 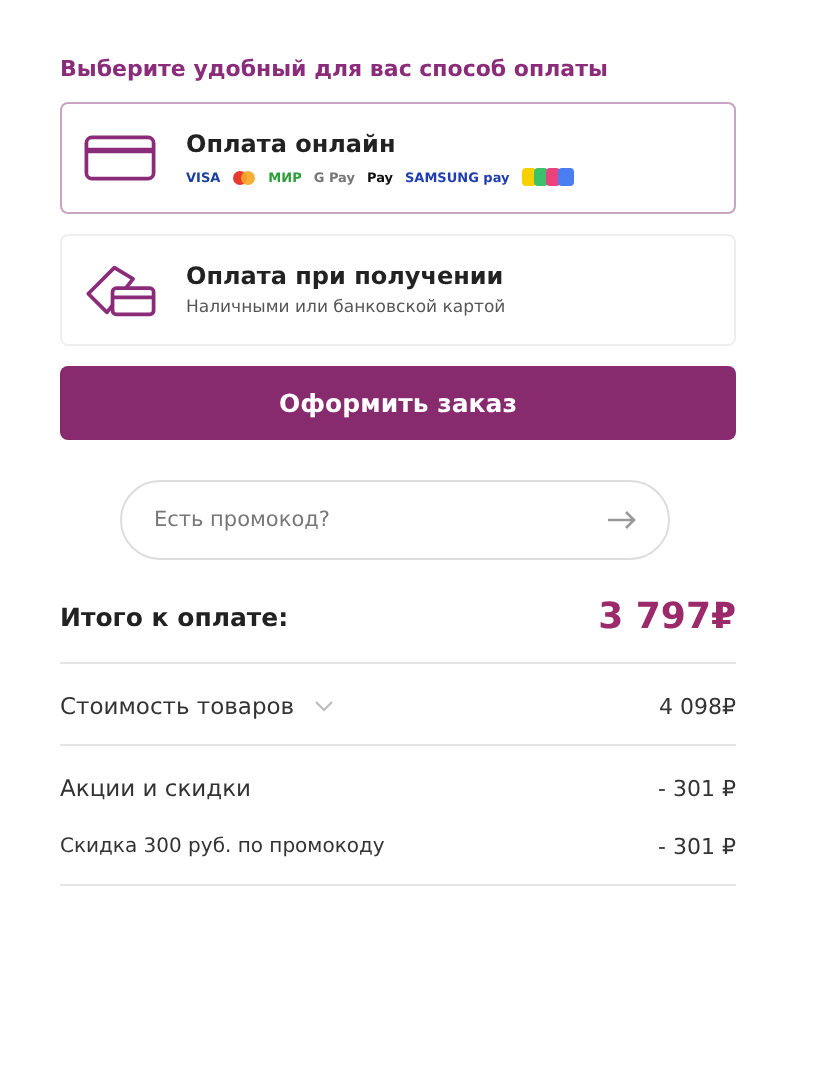 What do you see at coordinates (120, 290) in the screenshot?
I see `cash-and-card-icon` at bounding box center [120, 290].